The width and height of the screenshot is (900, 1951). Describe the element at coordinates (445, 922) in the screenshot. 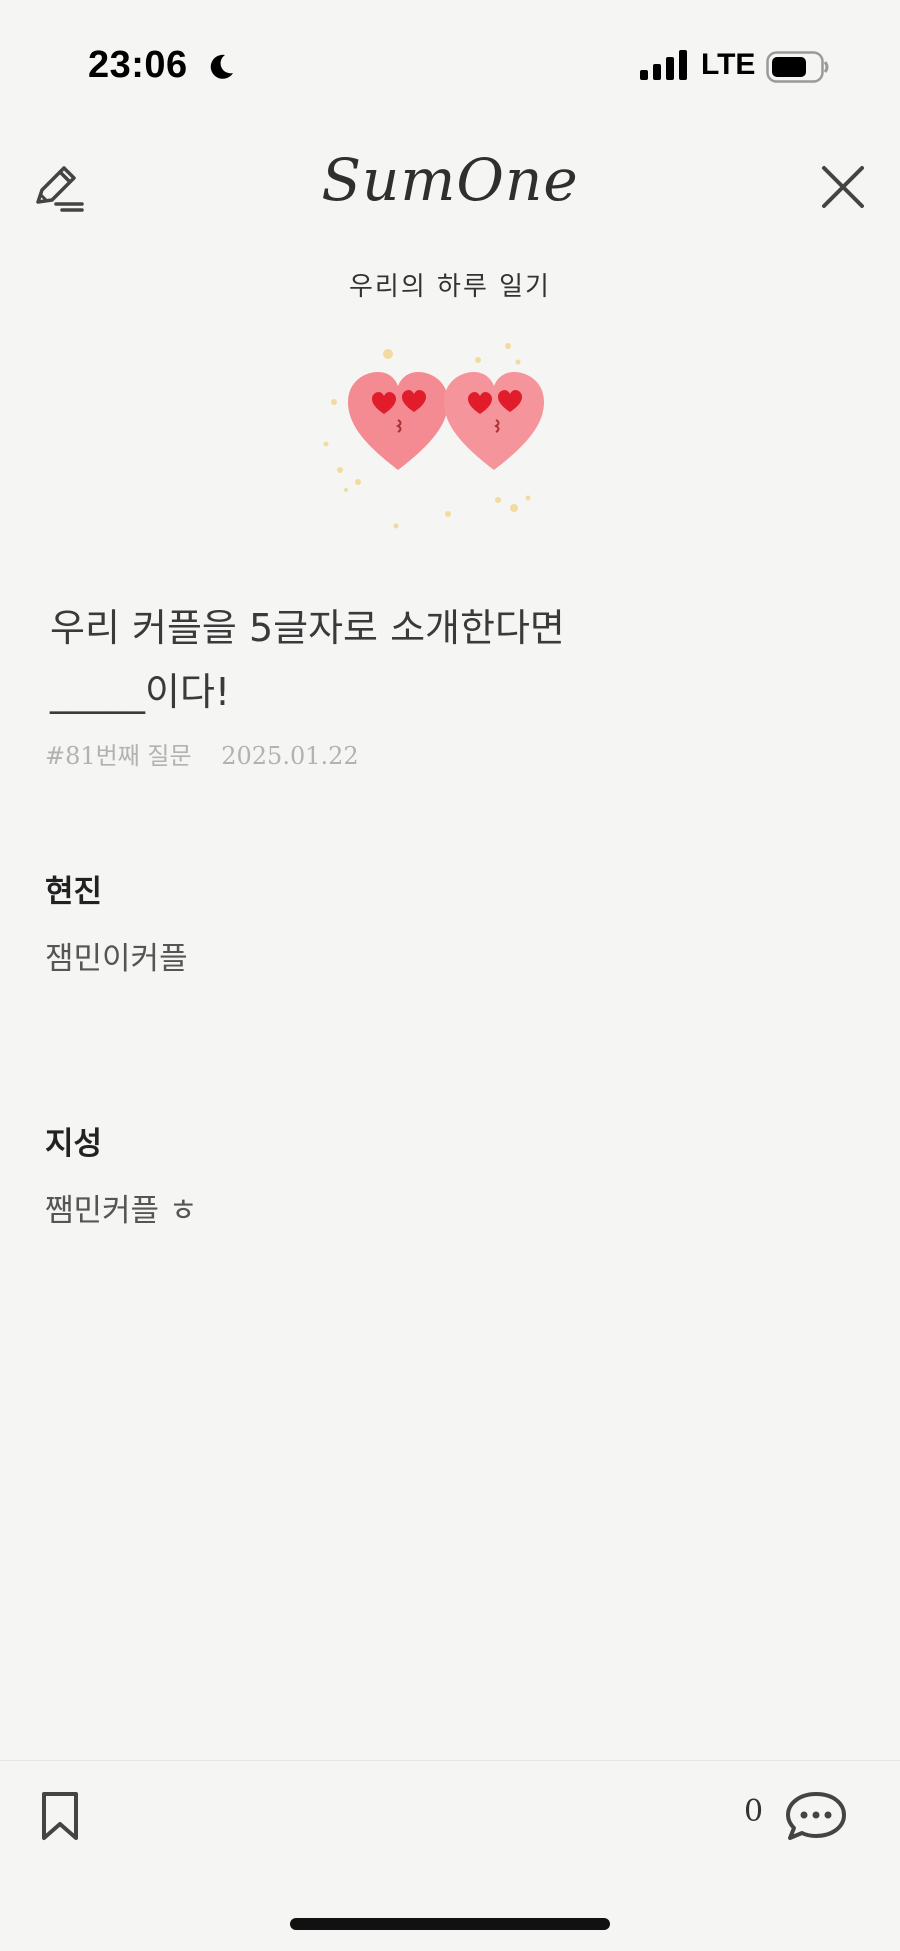

I see `answer-block: 현진 잼민이커플` at that location.